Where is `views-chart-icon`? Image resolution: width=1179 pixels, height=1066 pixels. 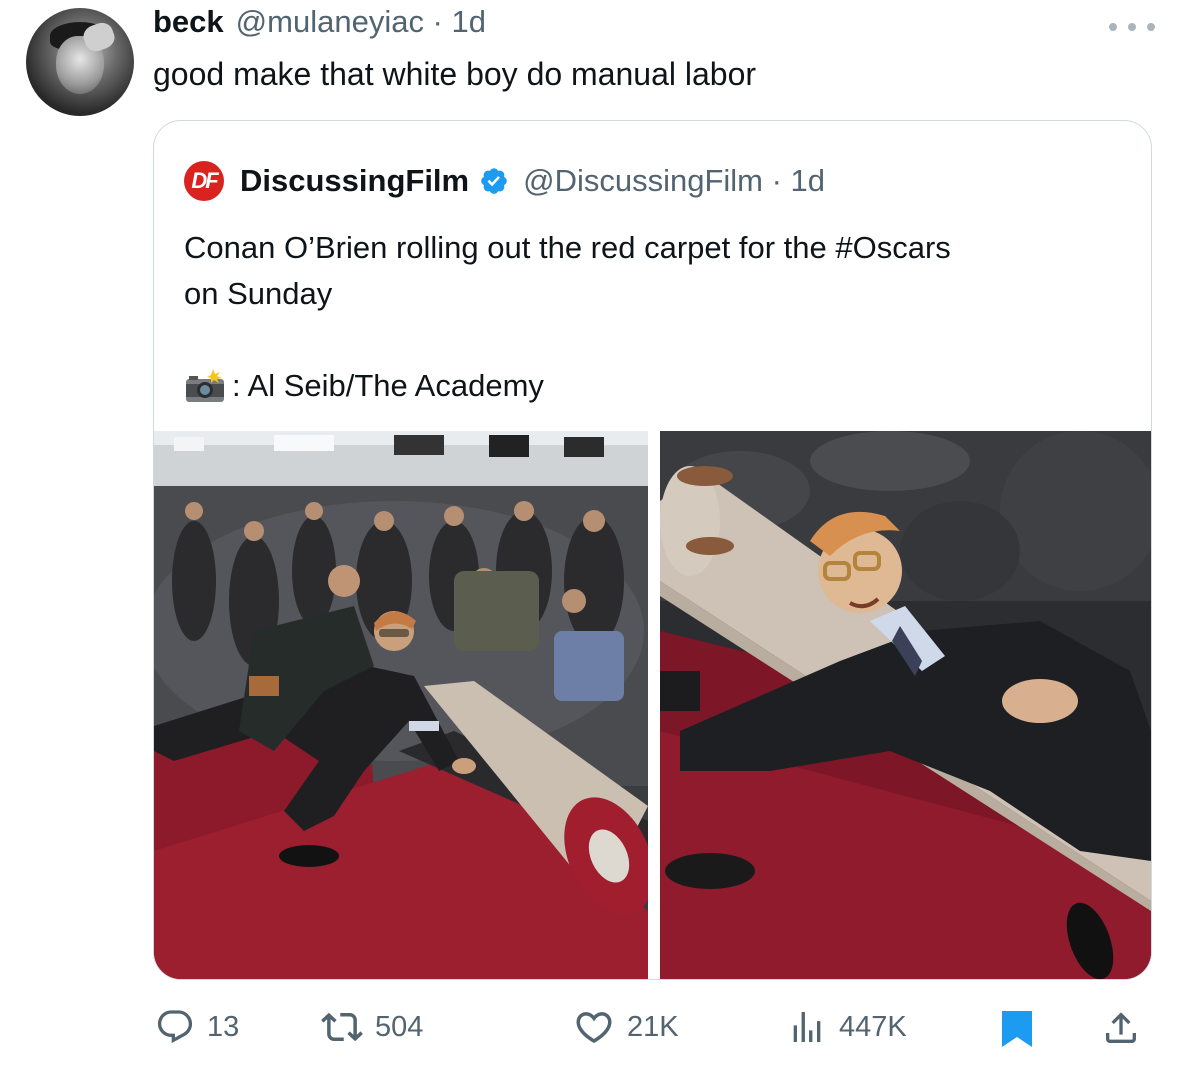 views-chart-icon is located at coordinates (807, 1027).